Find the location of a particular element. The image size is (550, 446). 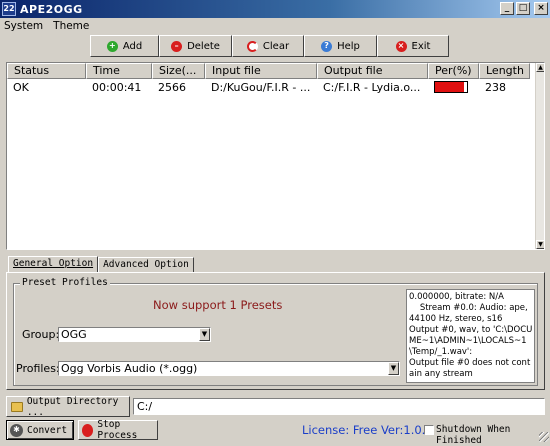

vertical-scrollbar: ▲ ▼ is located at coordinates (539, 156).